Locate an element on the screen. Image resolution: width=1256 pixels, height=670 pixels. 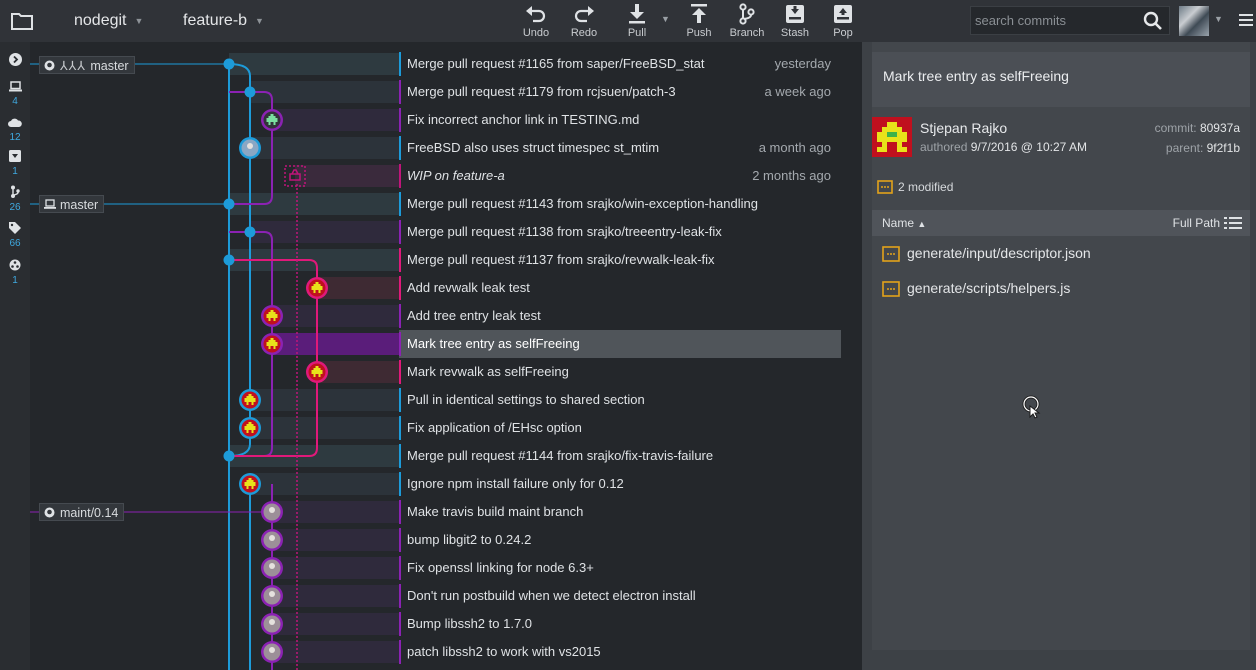
commit-message: Mark revwalk as selfFreeing is located at coordinates (488, 371).